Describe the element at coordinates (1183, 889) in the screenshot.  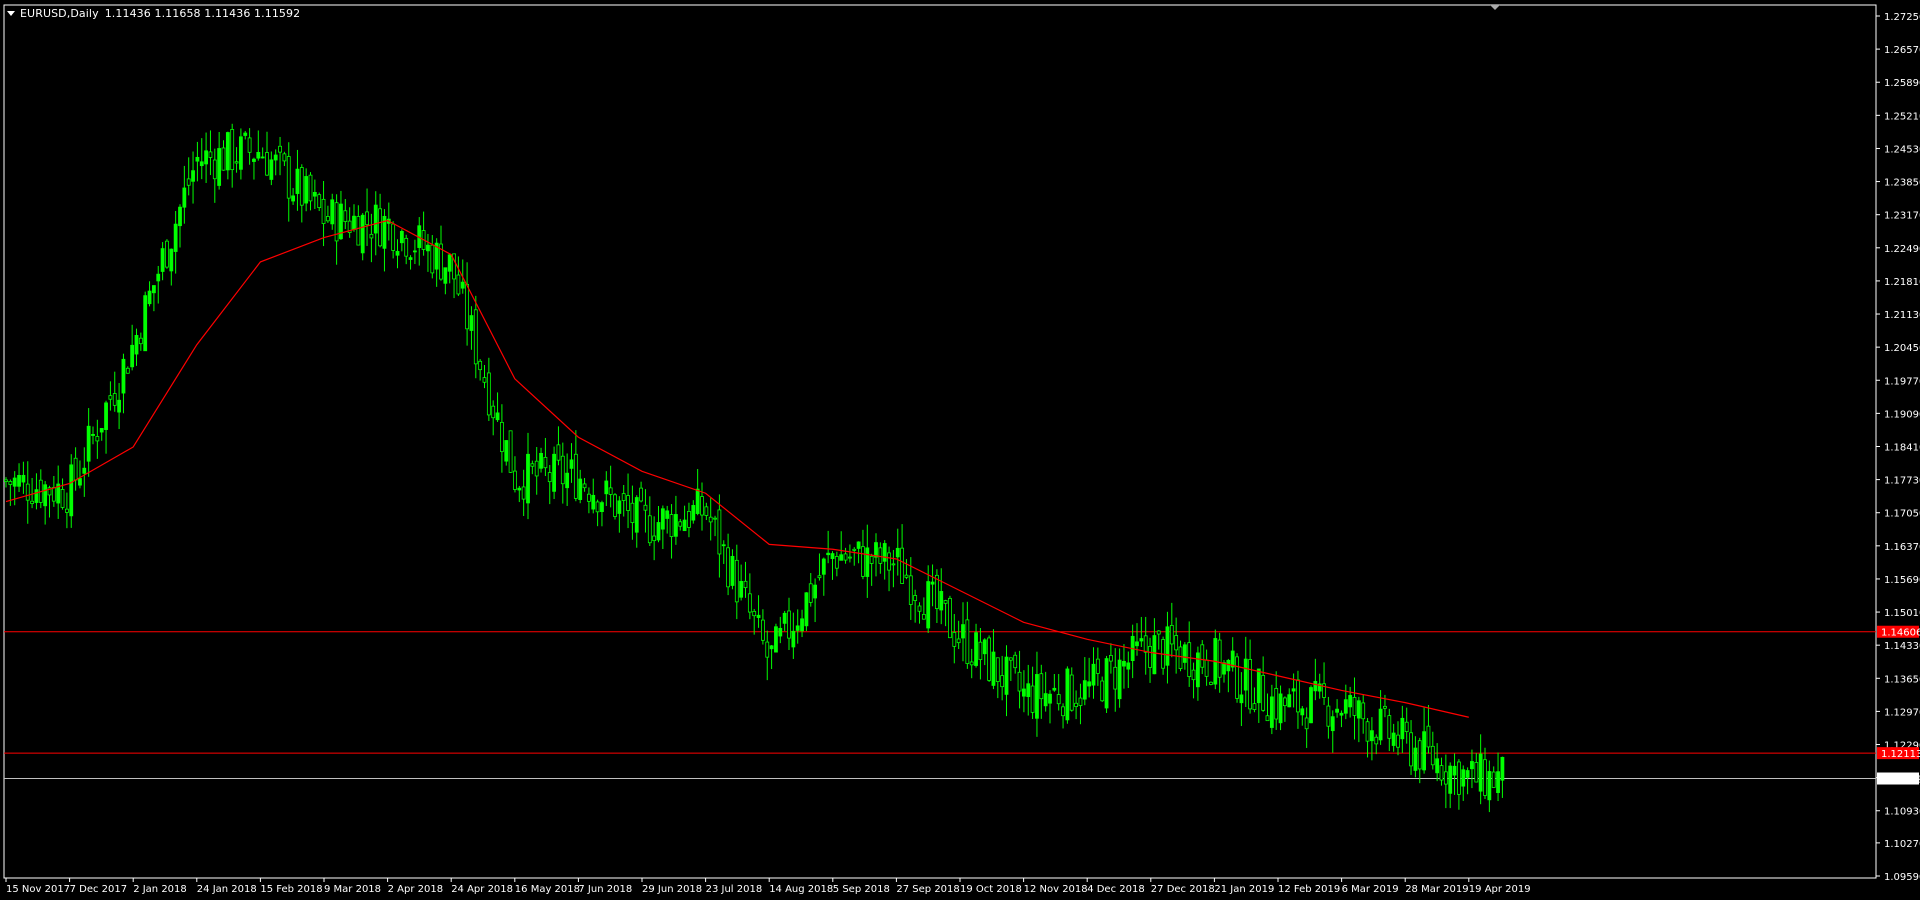
I see `x-tick-label: 27 Dec 2018` at that location.